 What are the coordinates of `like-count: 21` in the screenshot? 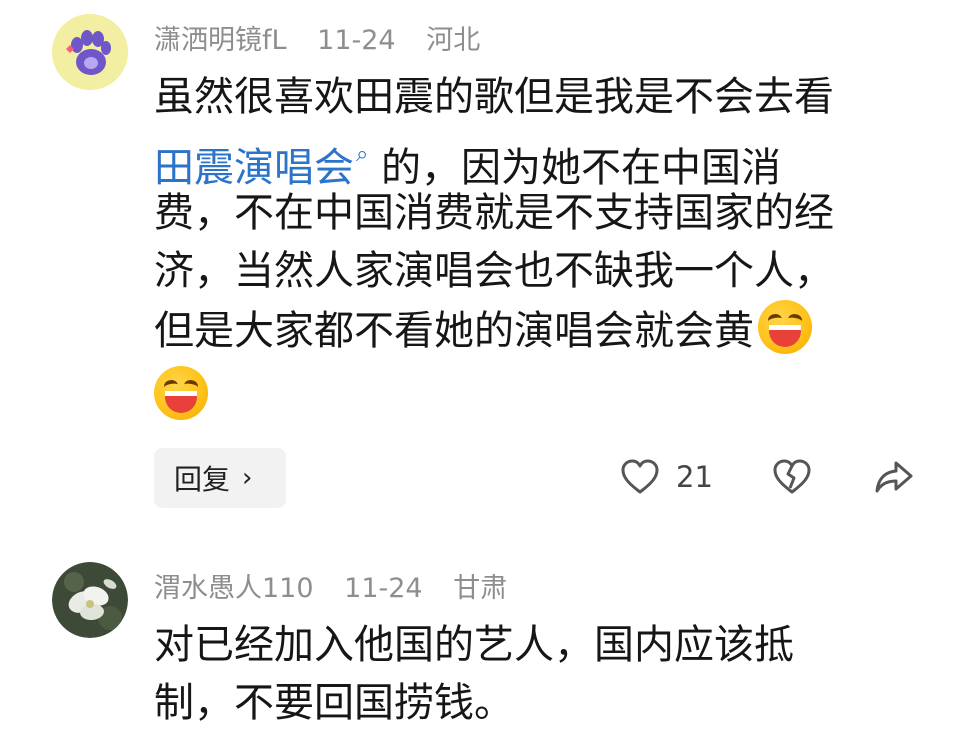 It's located at (694, 477).